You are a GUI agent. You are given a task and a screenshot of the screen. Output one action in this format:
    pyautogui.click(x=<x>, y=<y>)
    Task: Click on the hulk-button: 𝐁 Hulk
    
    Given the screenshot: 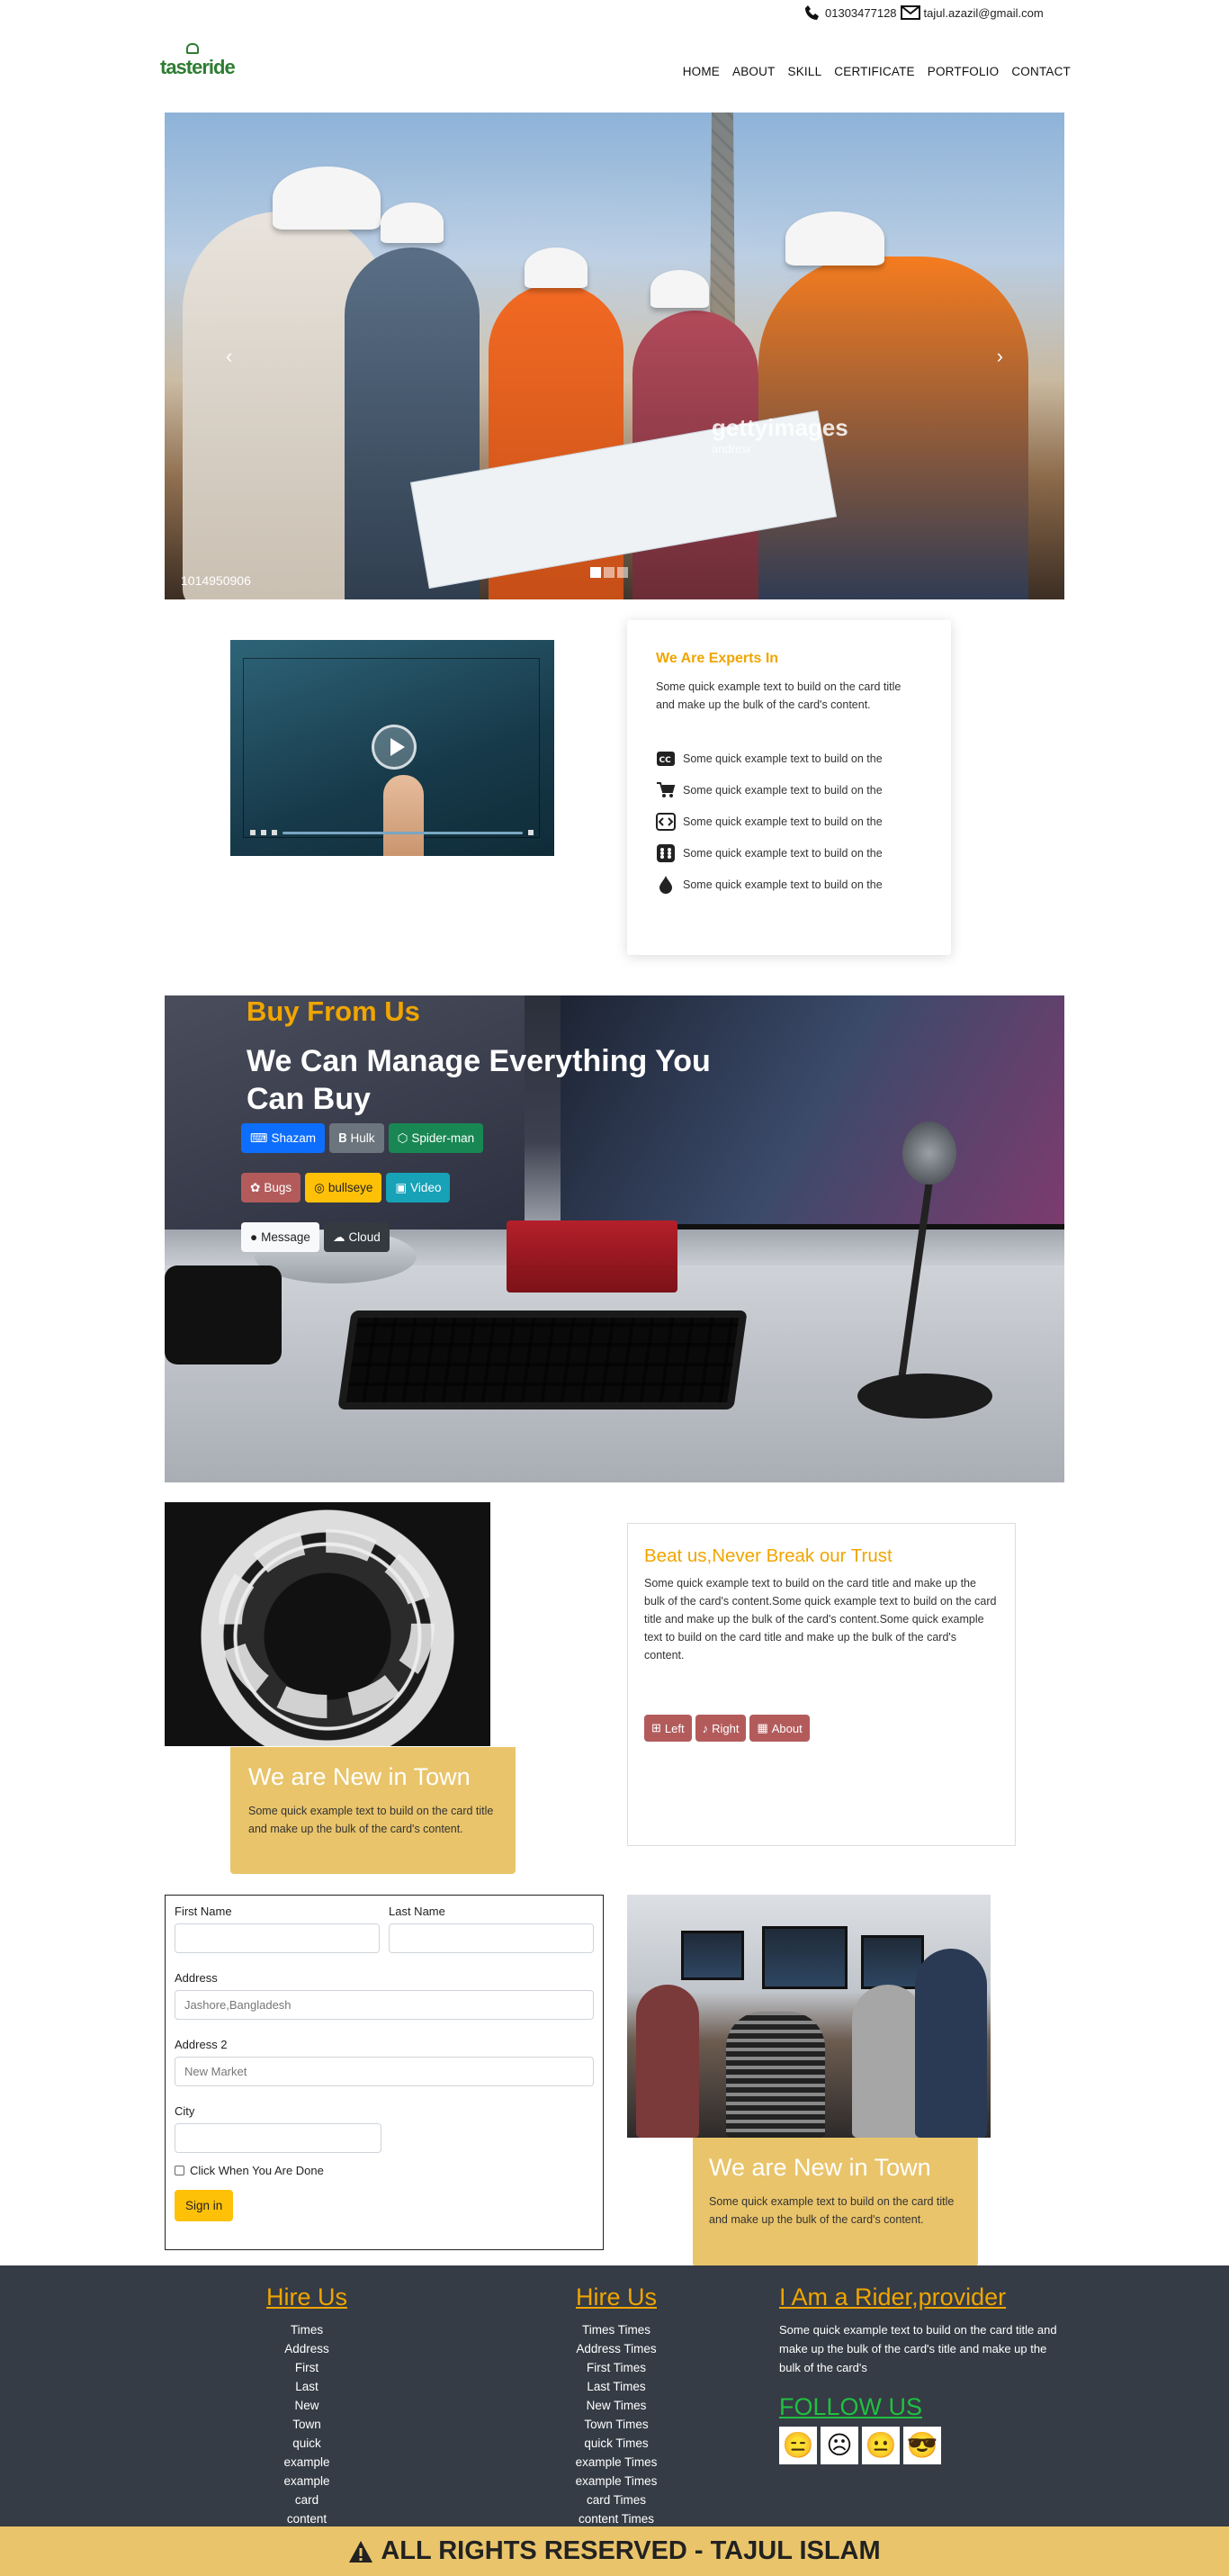 What is the action you would take?
    pyautogui.click(x=357, y=1138)
    